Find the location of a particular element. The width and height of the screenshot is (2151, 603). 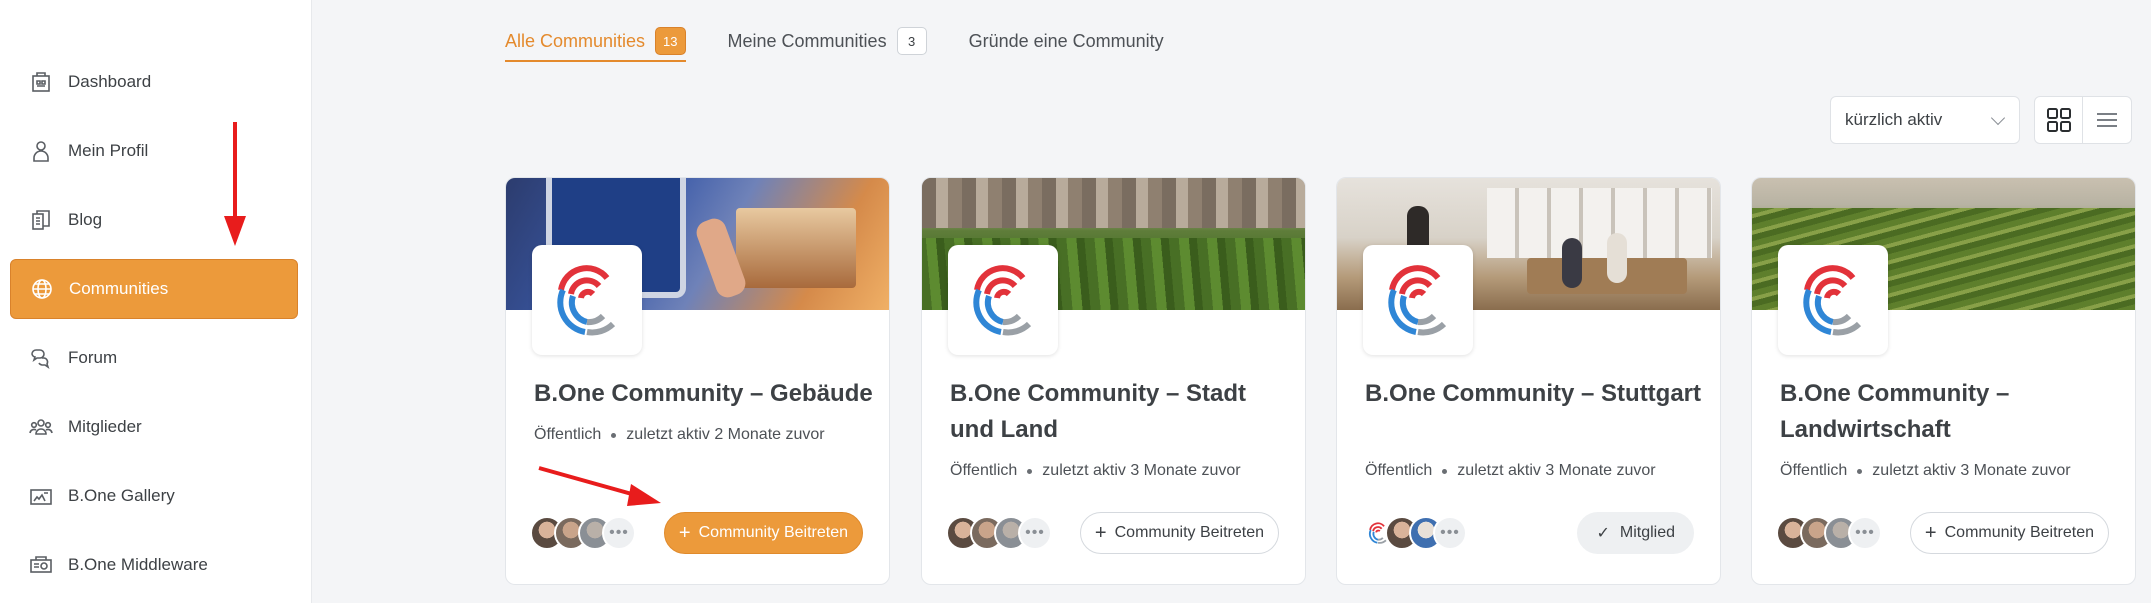

view-toggle is located at coordinates (2083, 120).